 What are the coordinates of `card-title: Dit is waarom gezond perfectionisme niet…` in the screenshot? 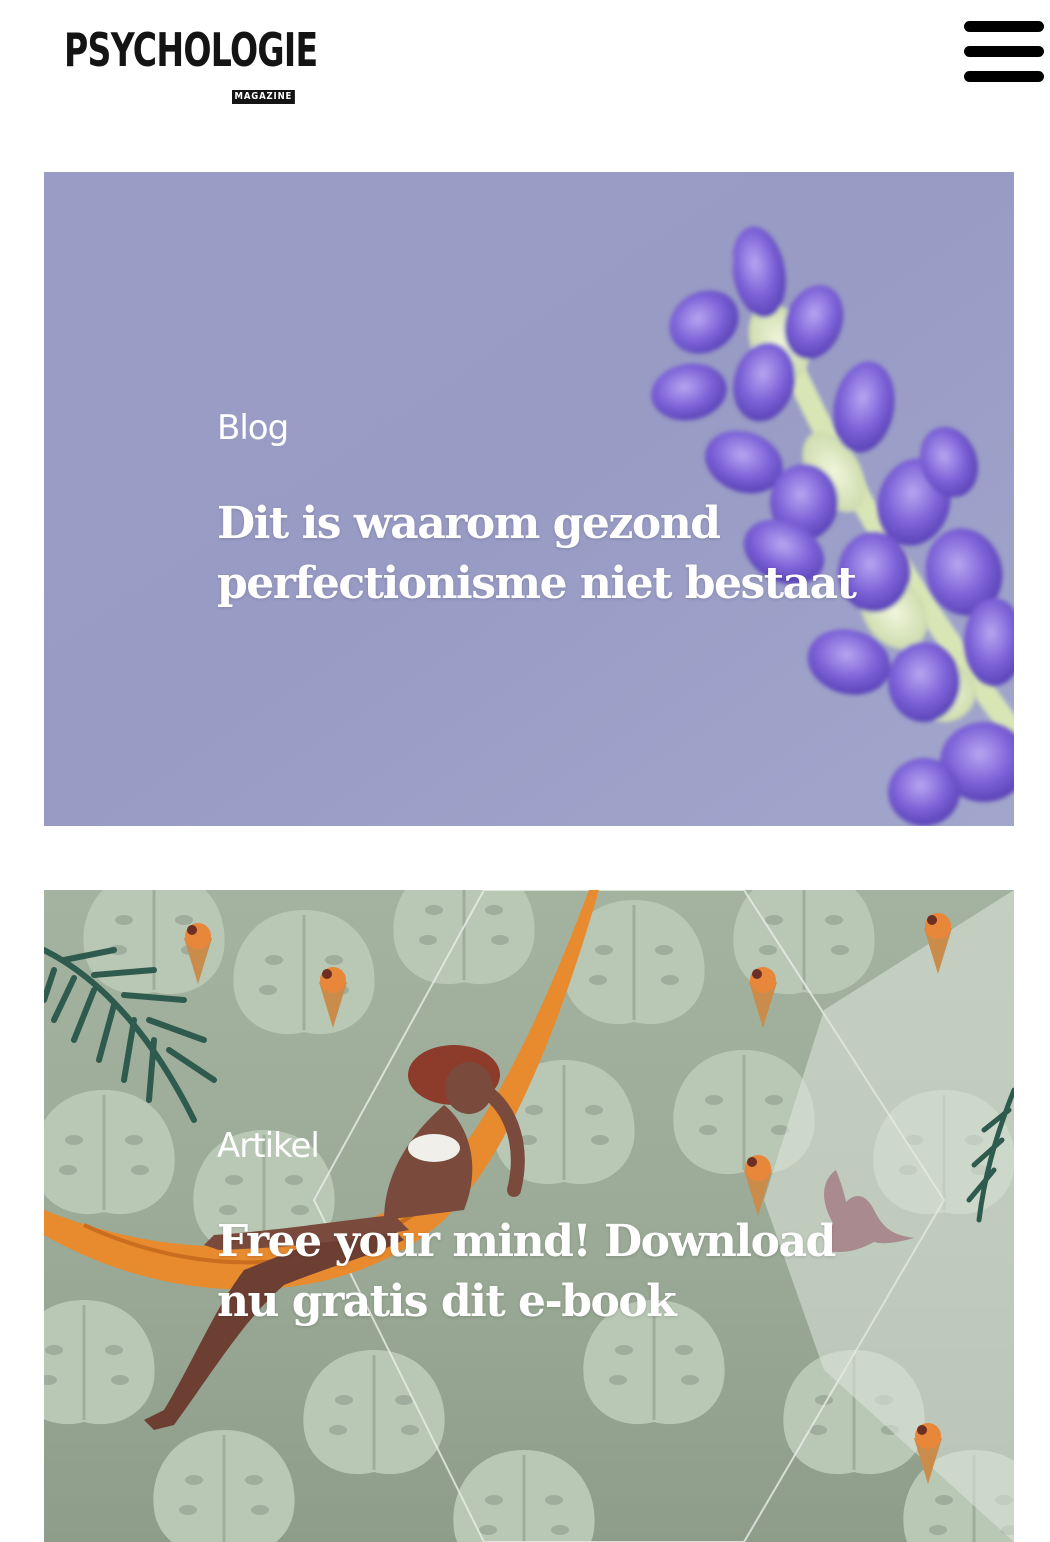 It's located at (537, 554).